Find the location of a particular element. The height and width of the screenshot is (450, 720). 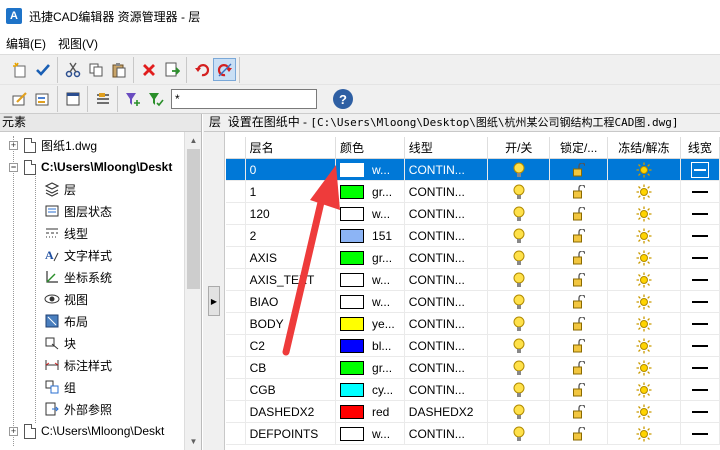

undo-button is located at coordinates (201, 69).